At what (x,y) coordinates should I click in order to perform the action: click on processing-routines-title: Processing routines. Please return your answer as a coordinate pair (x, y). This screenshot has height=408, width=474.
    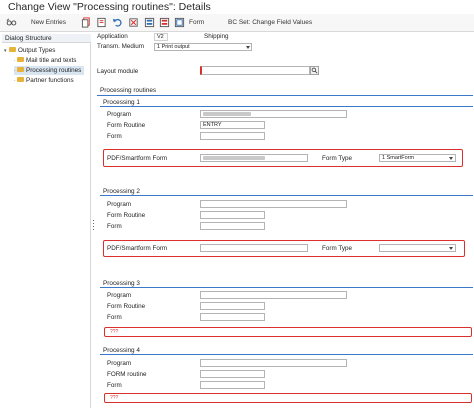
    Looking at the image, I should click on (128, 90).